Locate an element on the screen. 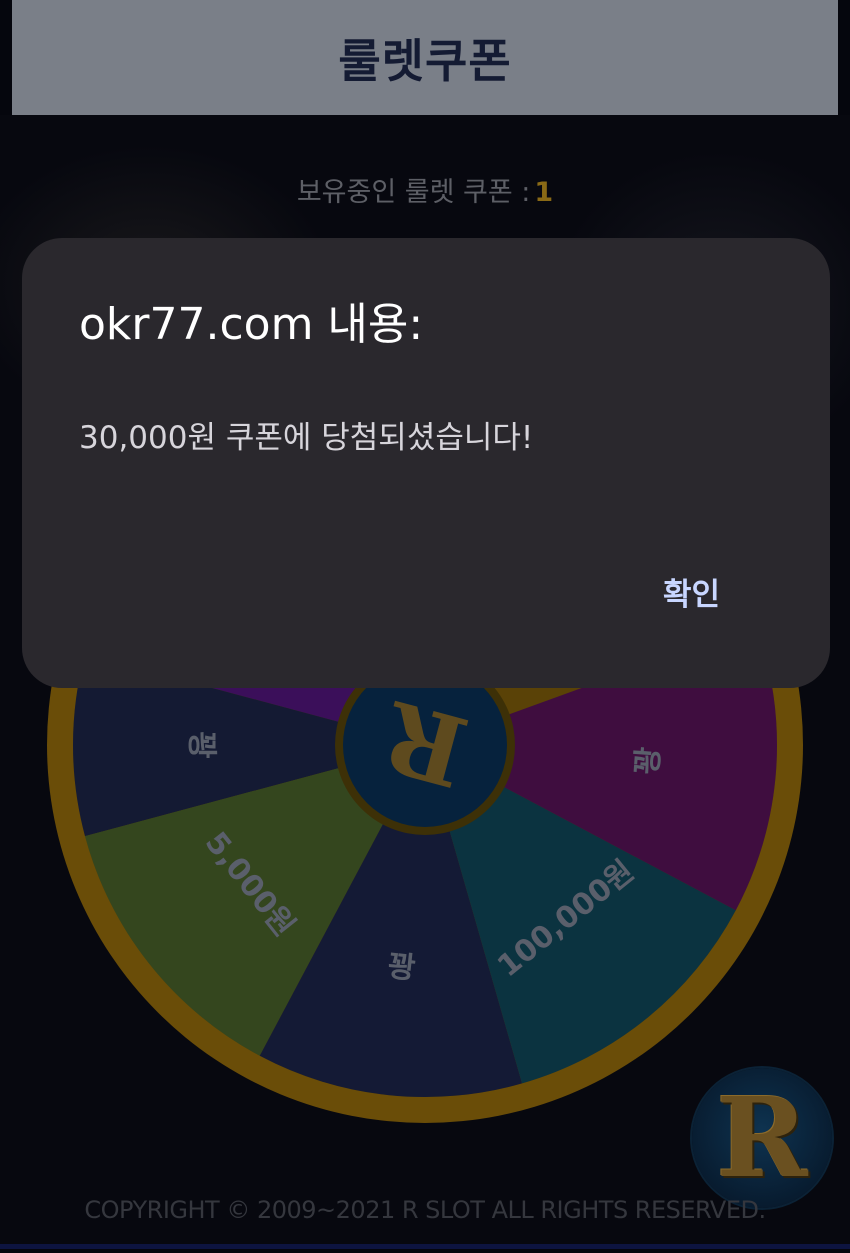  r-logo-letter: R is located at coordinates (762, 1137).